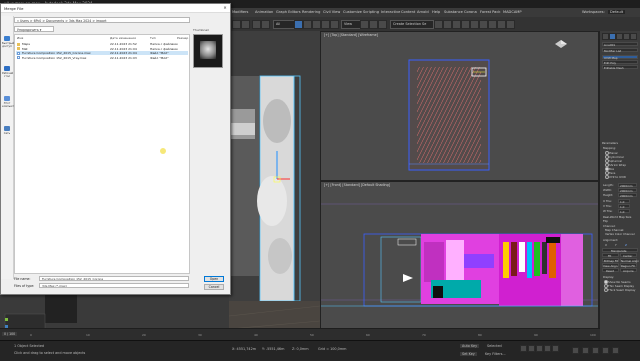 The width and height of the screenshot is (640, 361). I want to click on menu-item: Rendering, so click(311, 12).